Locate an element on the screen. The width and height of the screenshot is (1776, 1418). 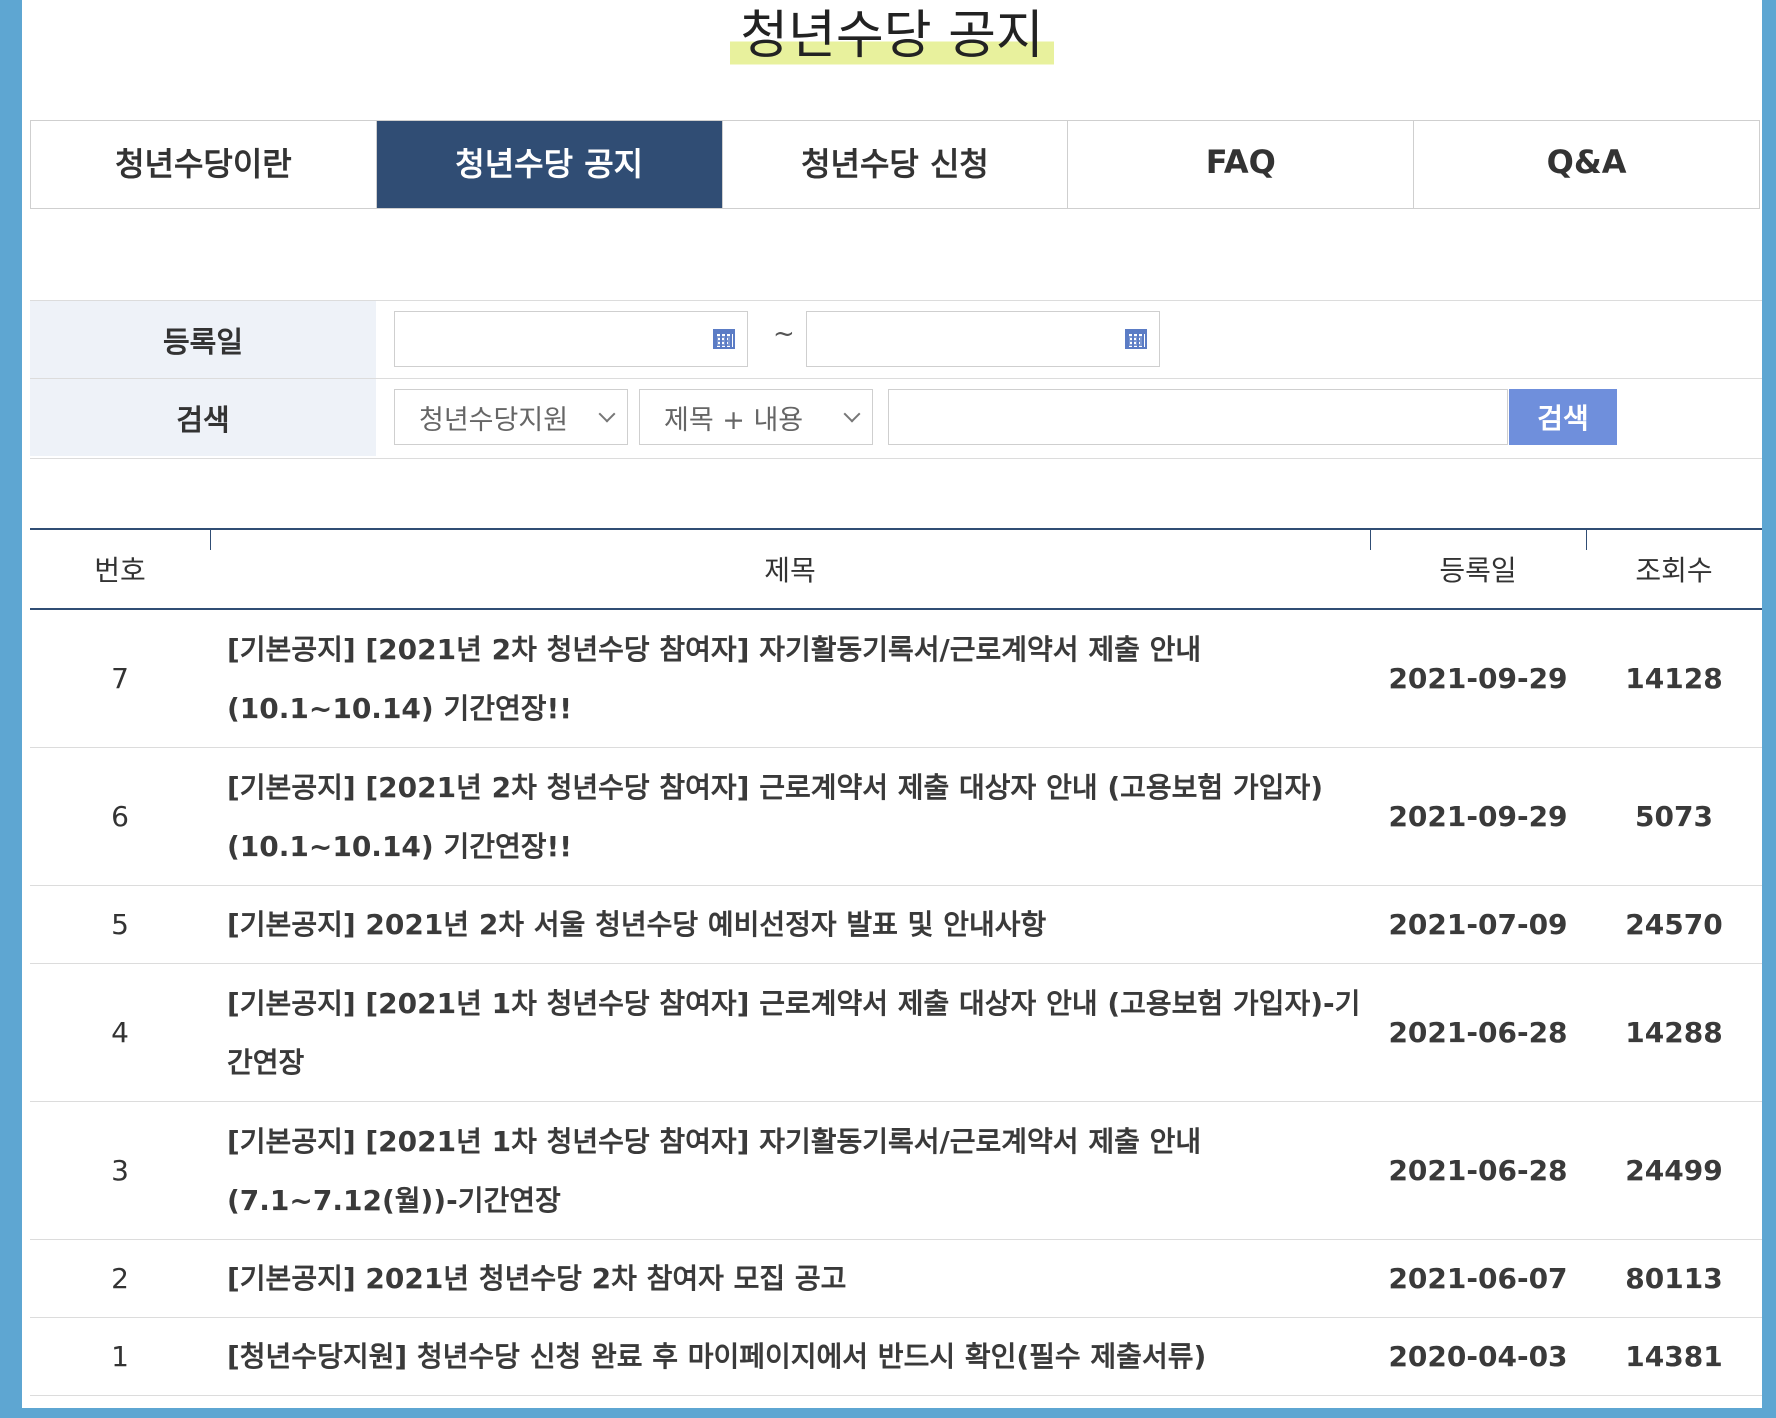
page-header: 청년수당 공지 is located at coordinates (892, 40).